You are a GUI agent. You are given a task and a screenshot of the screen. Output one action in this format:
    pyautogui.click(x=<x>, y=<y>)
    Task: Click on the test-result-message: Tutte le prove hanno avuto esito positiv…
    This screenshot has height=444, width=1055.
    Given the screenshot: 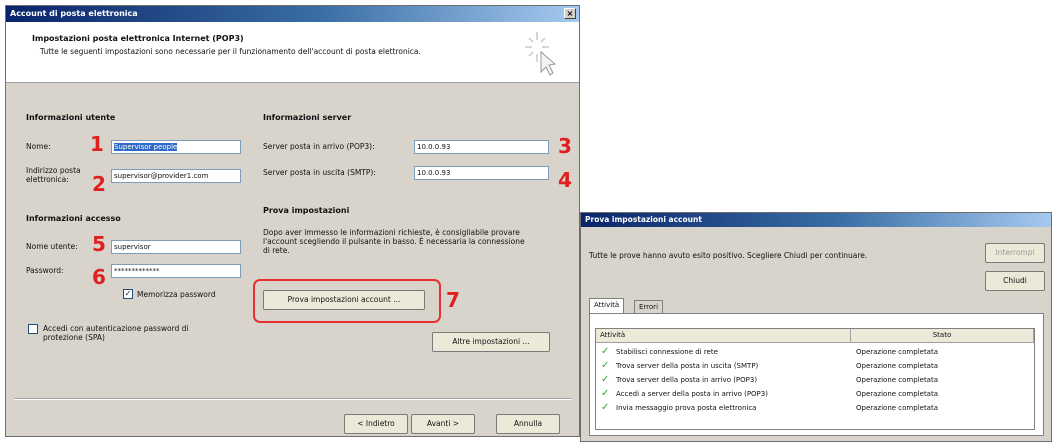 What is the action you would take?
    pyautogui.click(x=728, y=255)
    